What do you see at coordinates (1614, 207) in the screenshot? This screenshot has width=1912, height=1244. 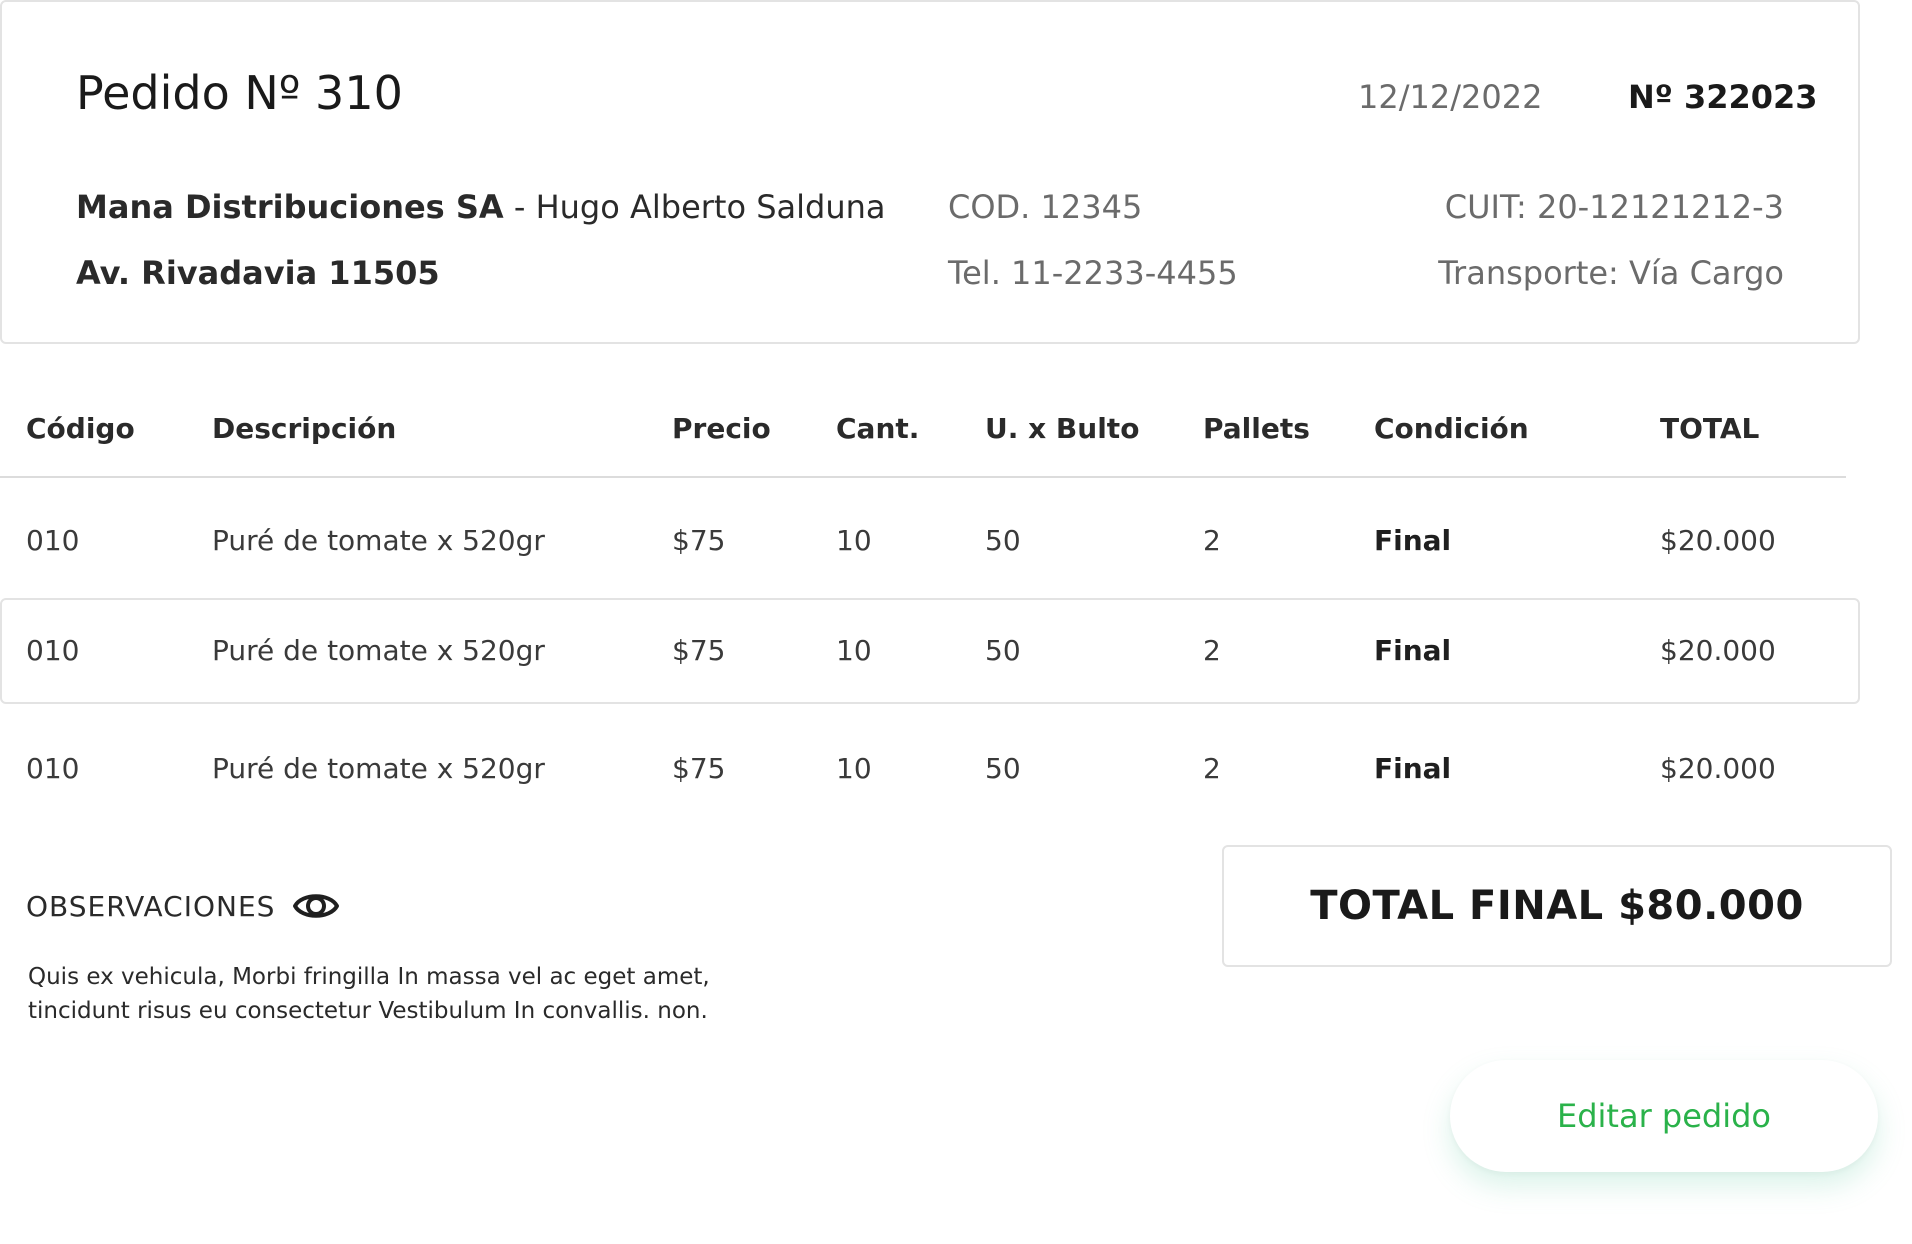 I see `client-cuit: CUIT: 20-12121212-3` at bounding box center [1614, 207].